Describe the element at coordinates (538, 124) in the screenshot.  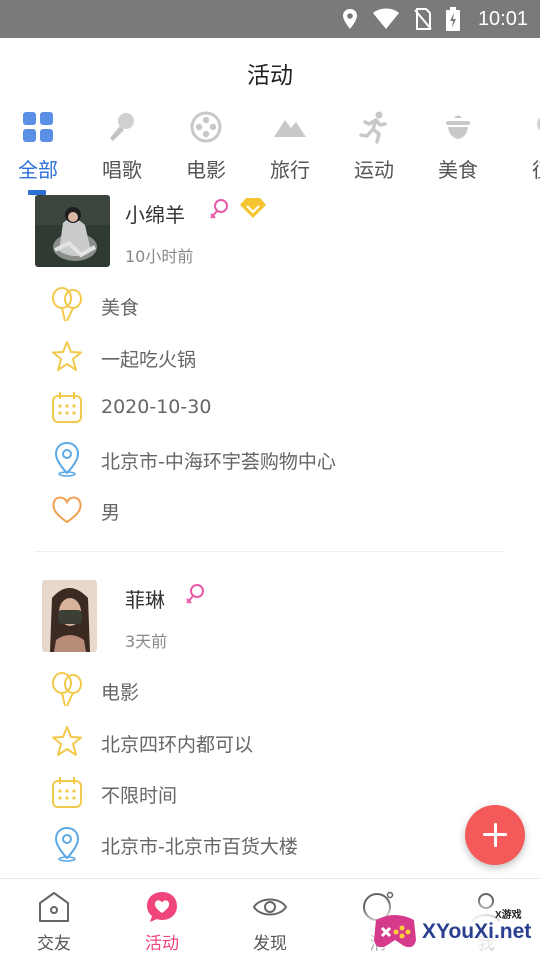
I see `partial-icon` at that location.